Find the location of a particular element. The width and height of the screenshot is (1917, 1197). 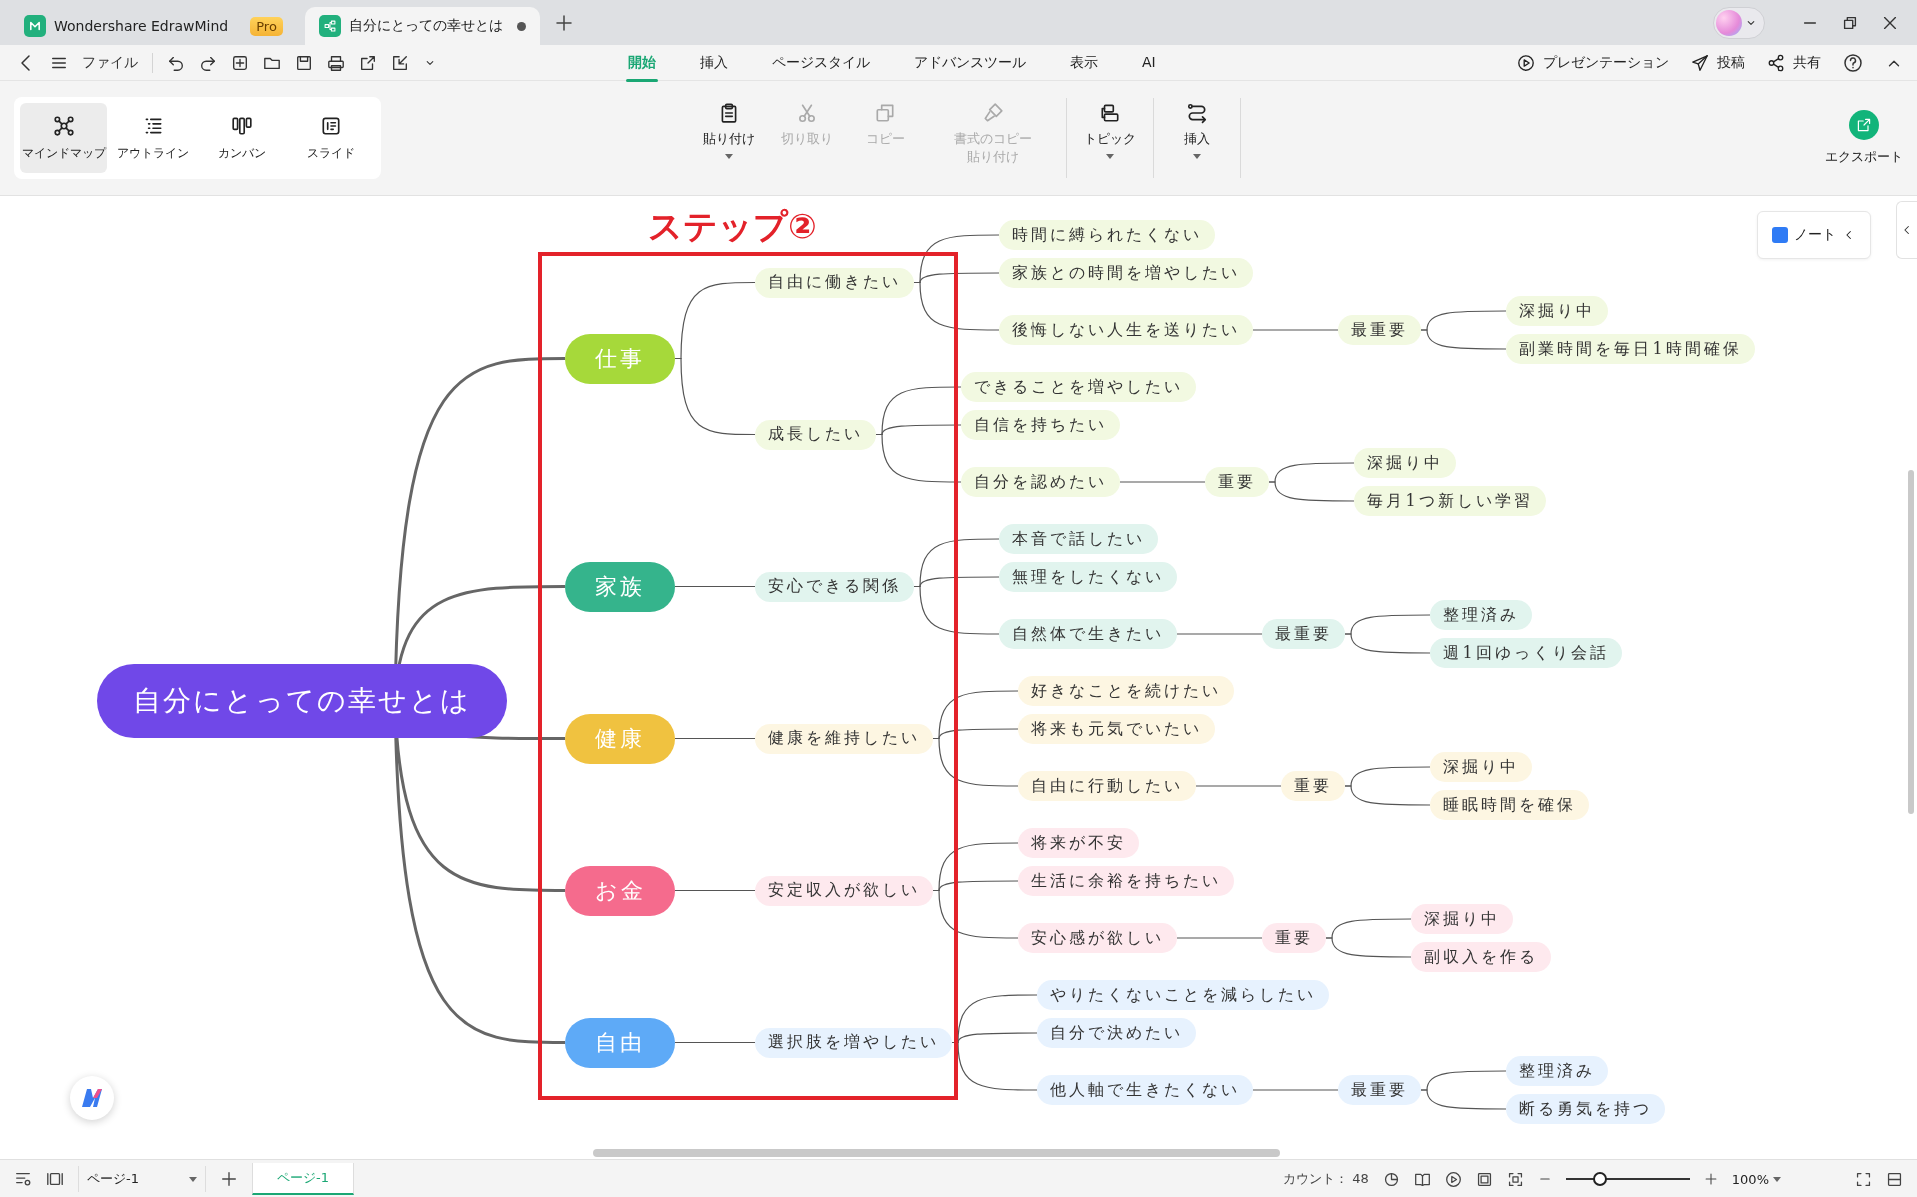

subtopic: 時間に縛られたくない is located at coordinates (1107, 235).